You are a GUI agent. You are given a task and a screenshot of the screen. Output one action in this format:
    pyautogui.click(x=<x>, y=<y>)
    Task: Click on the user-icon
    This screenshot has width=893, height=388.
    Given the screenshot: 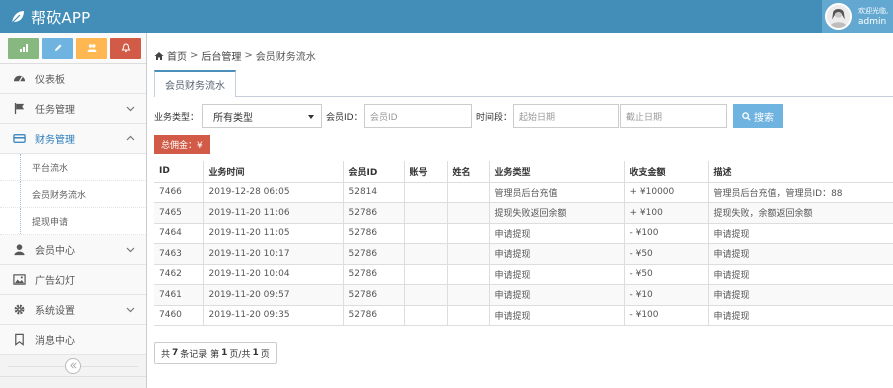 What is the action you would take?
    pyautogui.click(x=19, y=250)
    